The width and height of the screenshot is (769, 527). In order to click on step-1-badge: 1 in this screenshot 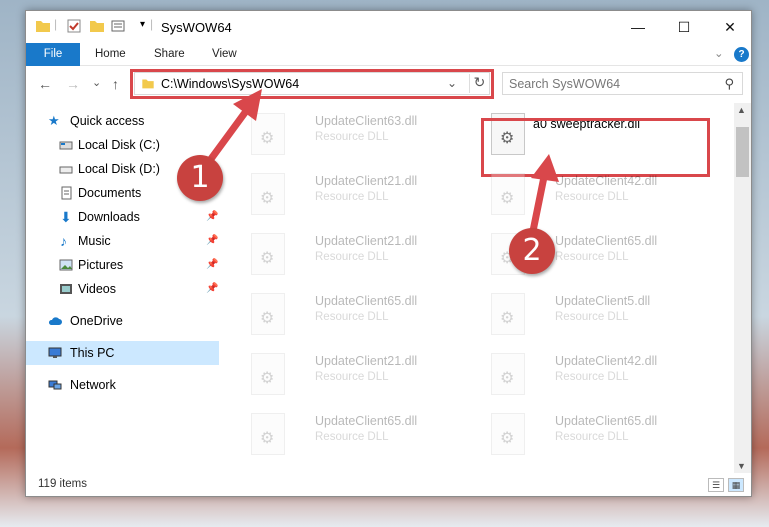, I will do `click(200, 178)`.